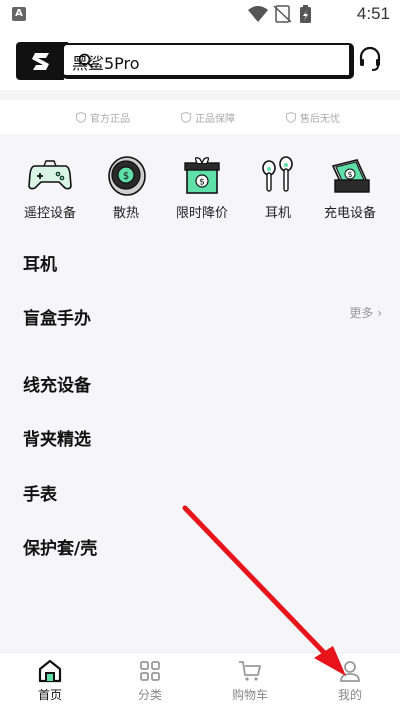 Image resolution: width=400 pixels, height=711 pixels. I want to click on guarantee-bar: 官方正品 正品保障 售后无忧, so click(200, 117).